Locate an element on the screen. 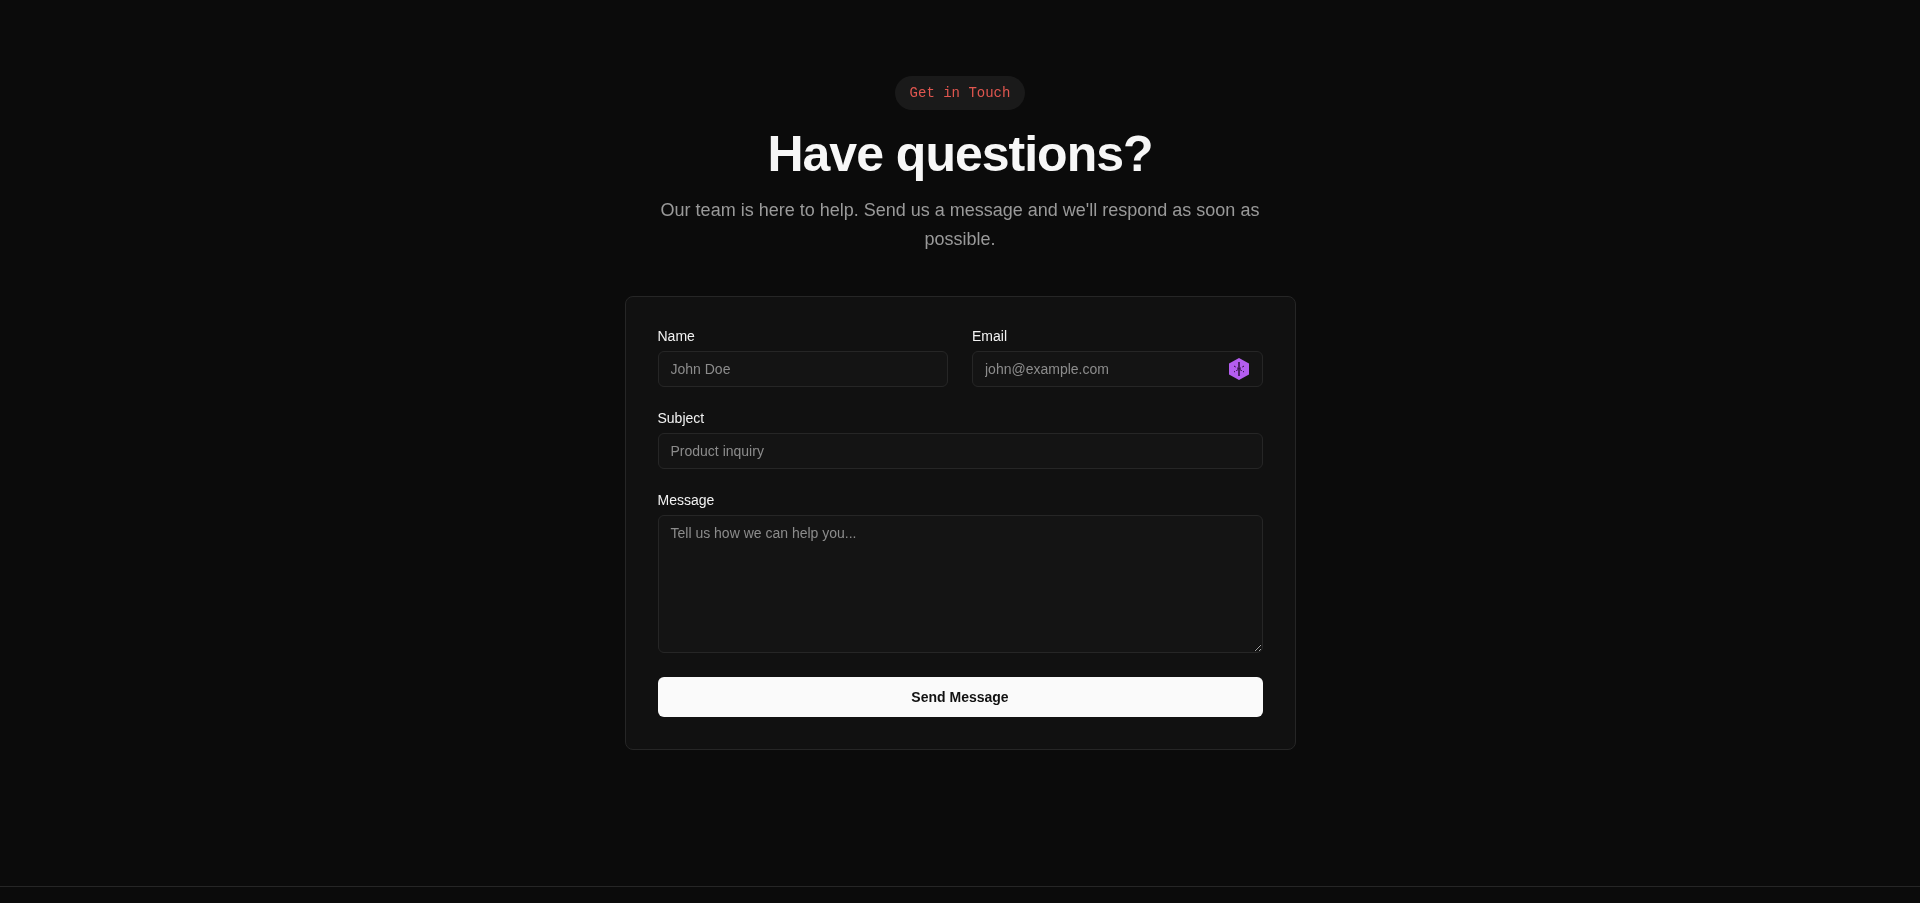 This screenshot has height=903, width=1920. input-field: Product inquiry is located at coordinates (960, 451).